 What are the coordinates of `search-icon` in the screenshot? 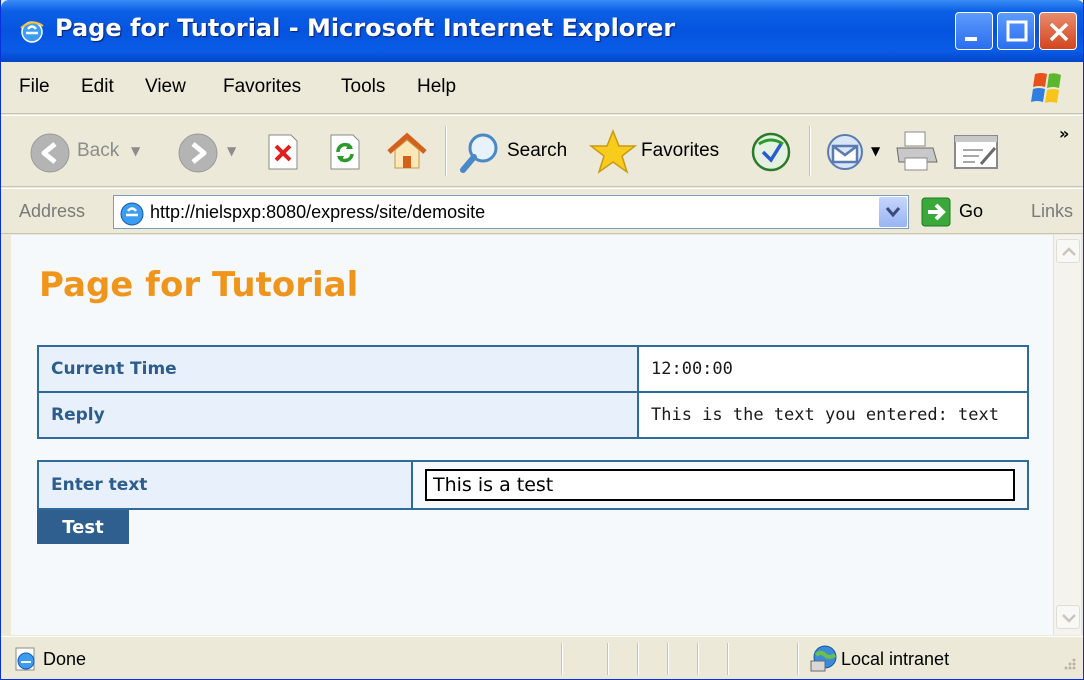 It's located at (480, 153).